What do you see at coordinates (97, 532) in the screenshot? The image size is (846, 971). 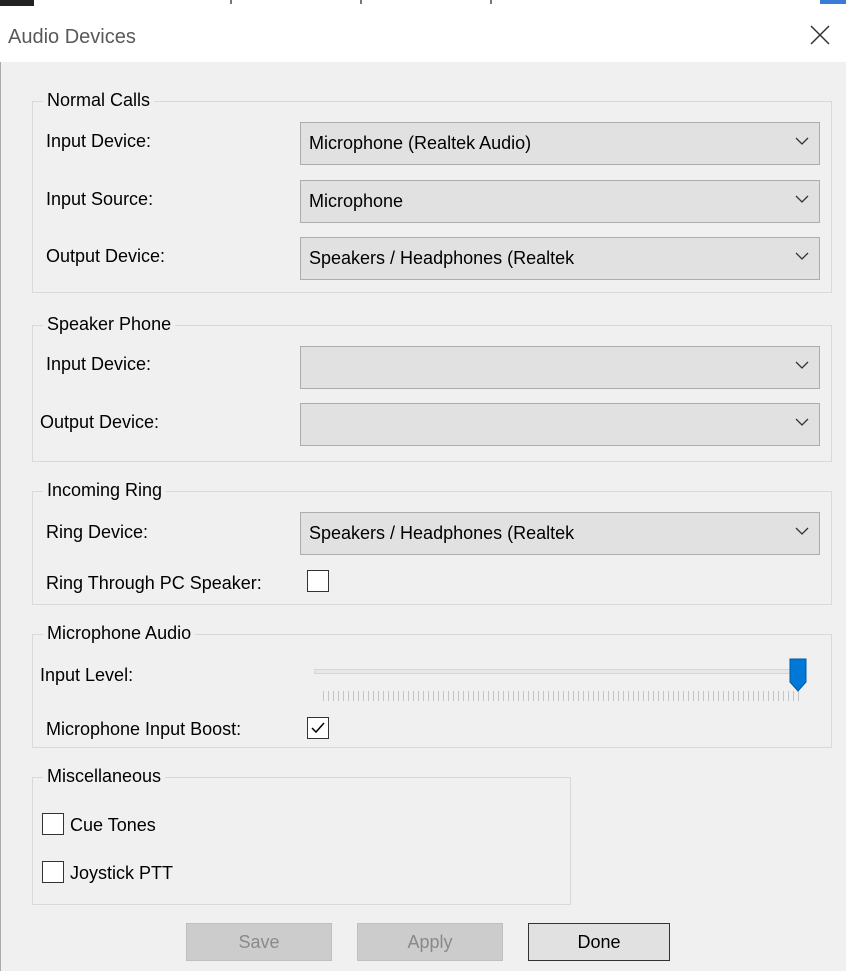 I see `ring-device-label: Ring Device:` at bounding box center [97, 532].